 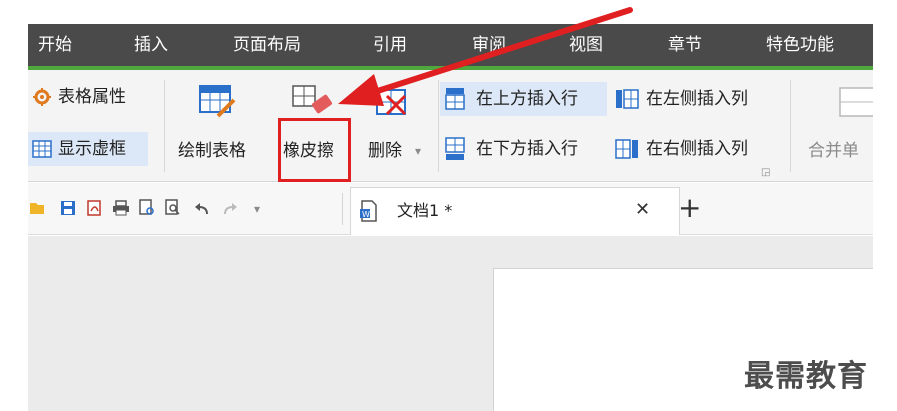 I want to click on annotation-arrow-icon, so click(x=485, y=56).